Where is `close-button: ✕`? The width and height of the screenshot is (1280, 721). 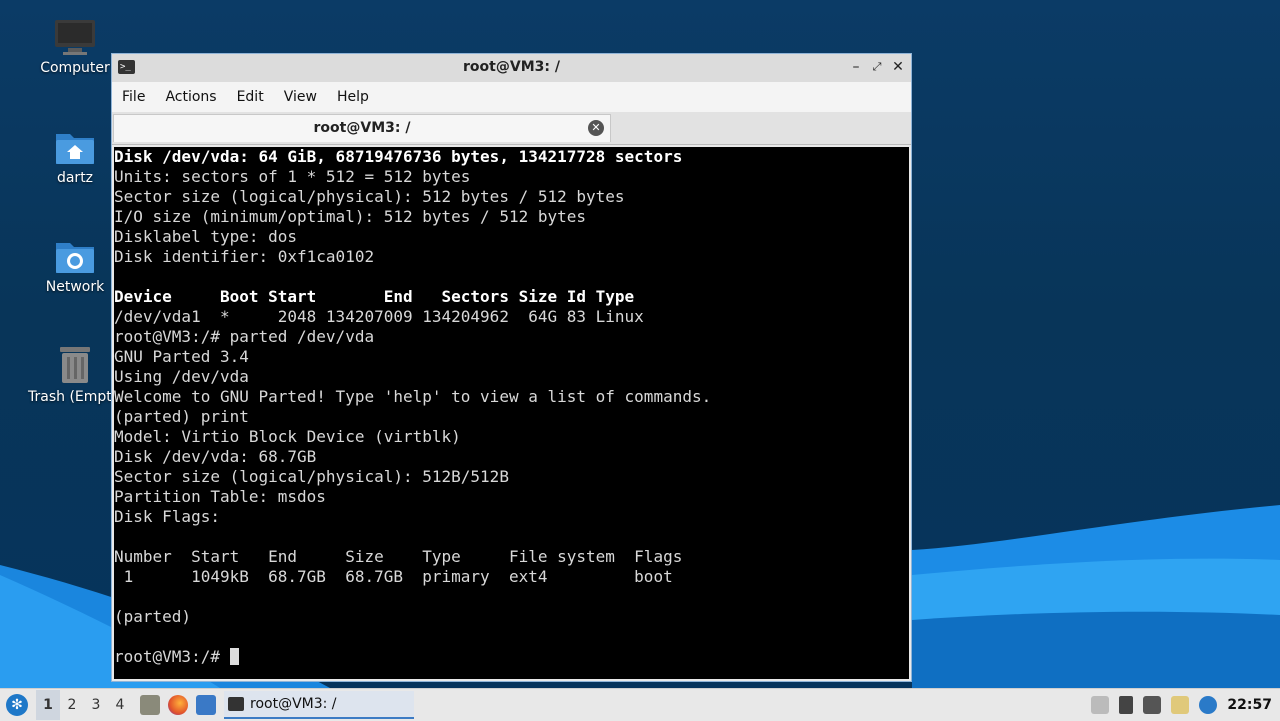
close-button: ✕ is located at coordinates (898, 67).